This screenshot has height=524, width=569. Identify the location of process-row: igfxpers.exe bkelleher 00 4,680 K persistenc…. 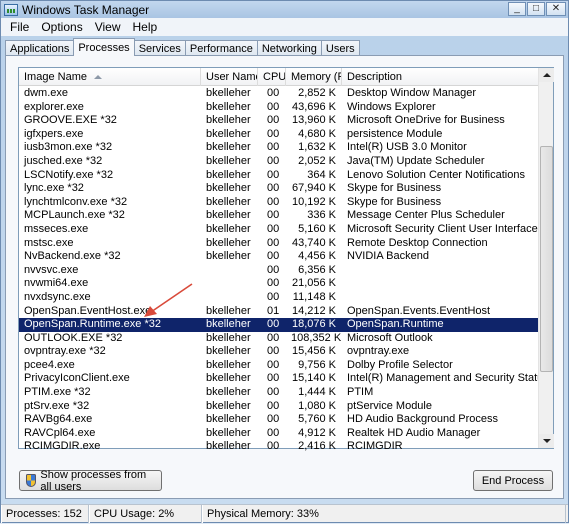
(279, 135).